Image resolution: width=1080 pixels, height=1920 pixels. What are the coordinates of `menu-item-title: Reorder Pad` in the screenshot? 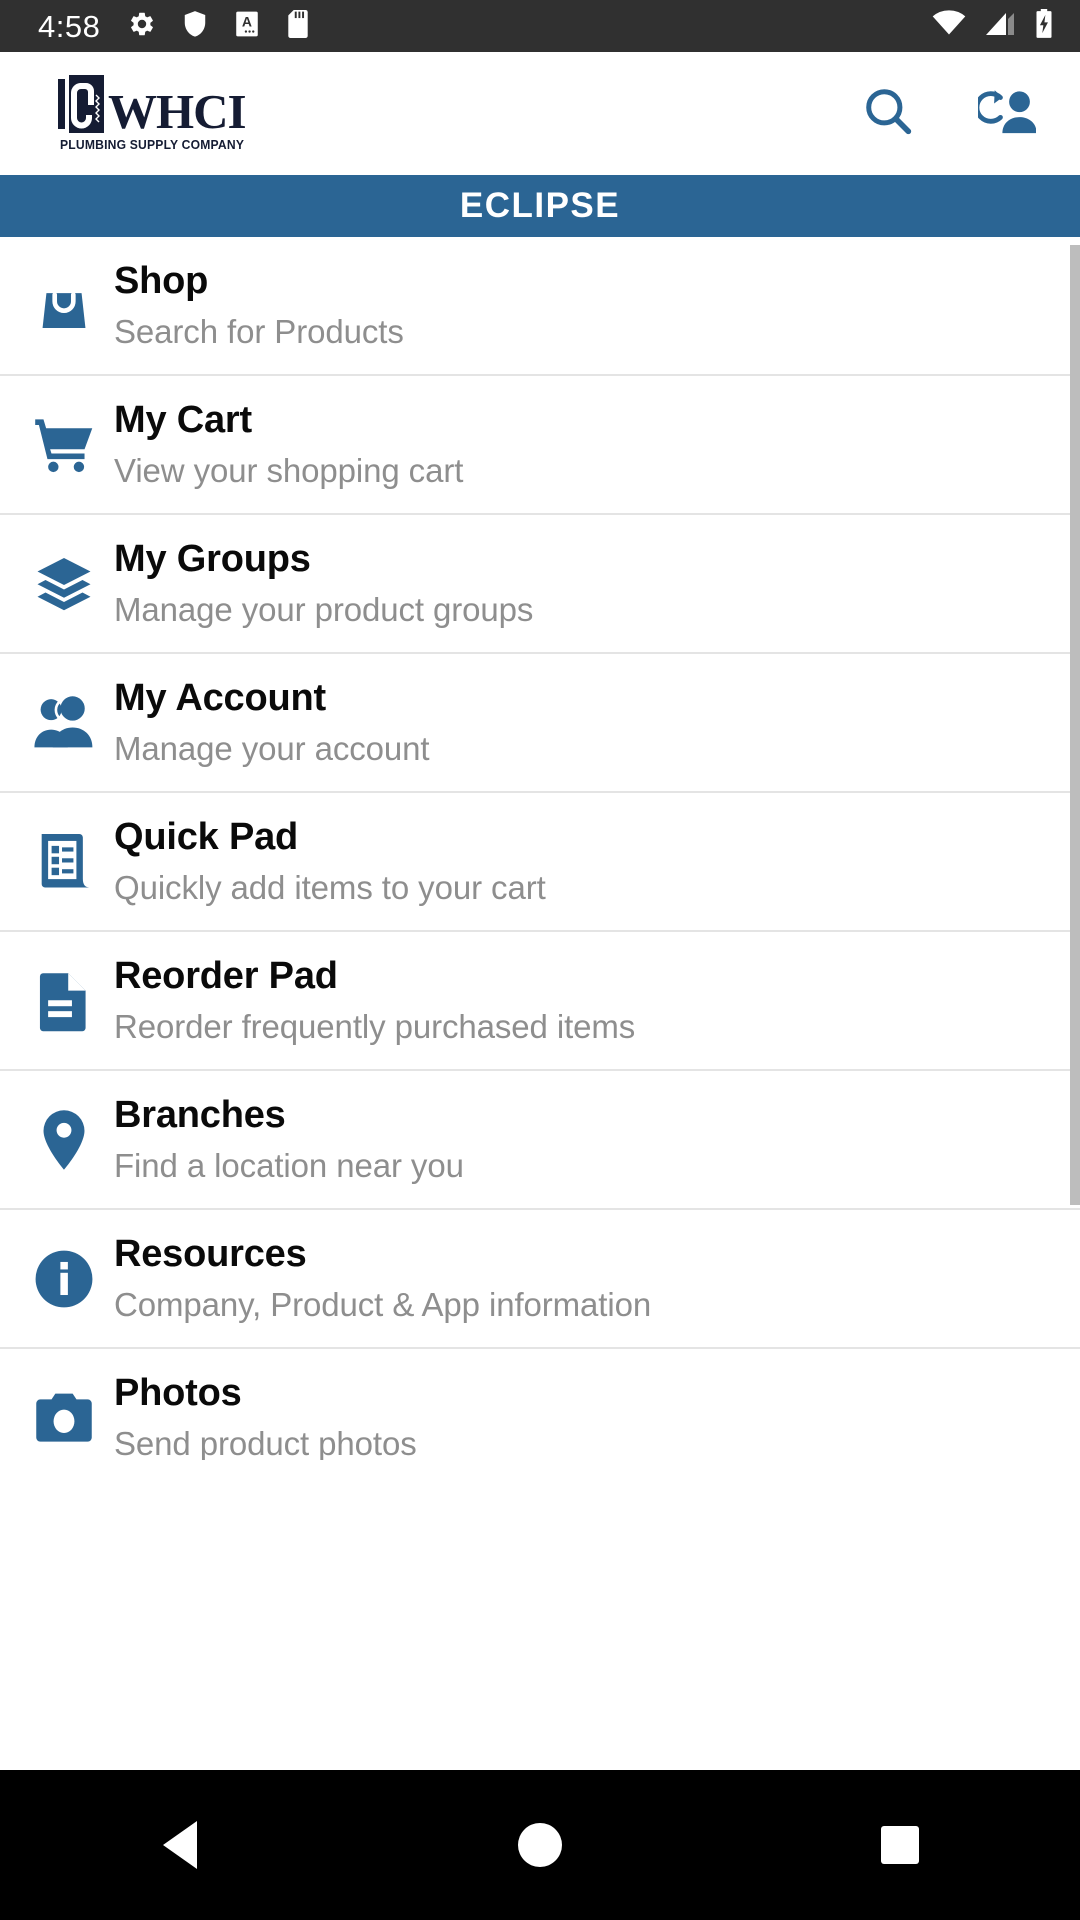 It's located at (226, 975).